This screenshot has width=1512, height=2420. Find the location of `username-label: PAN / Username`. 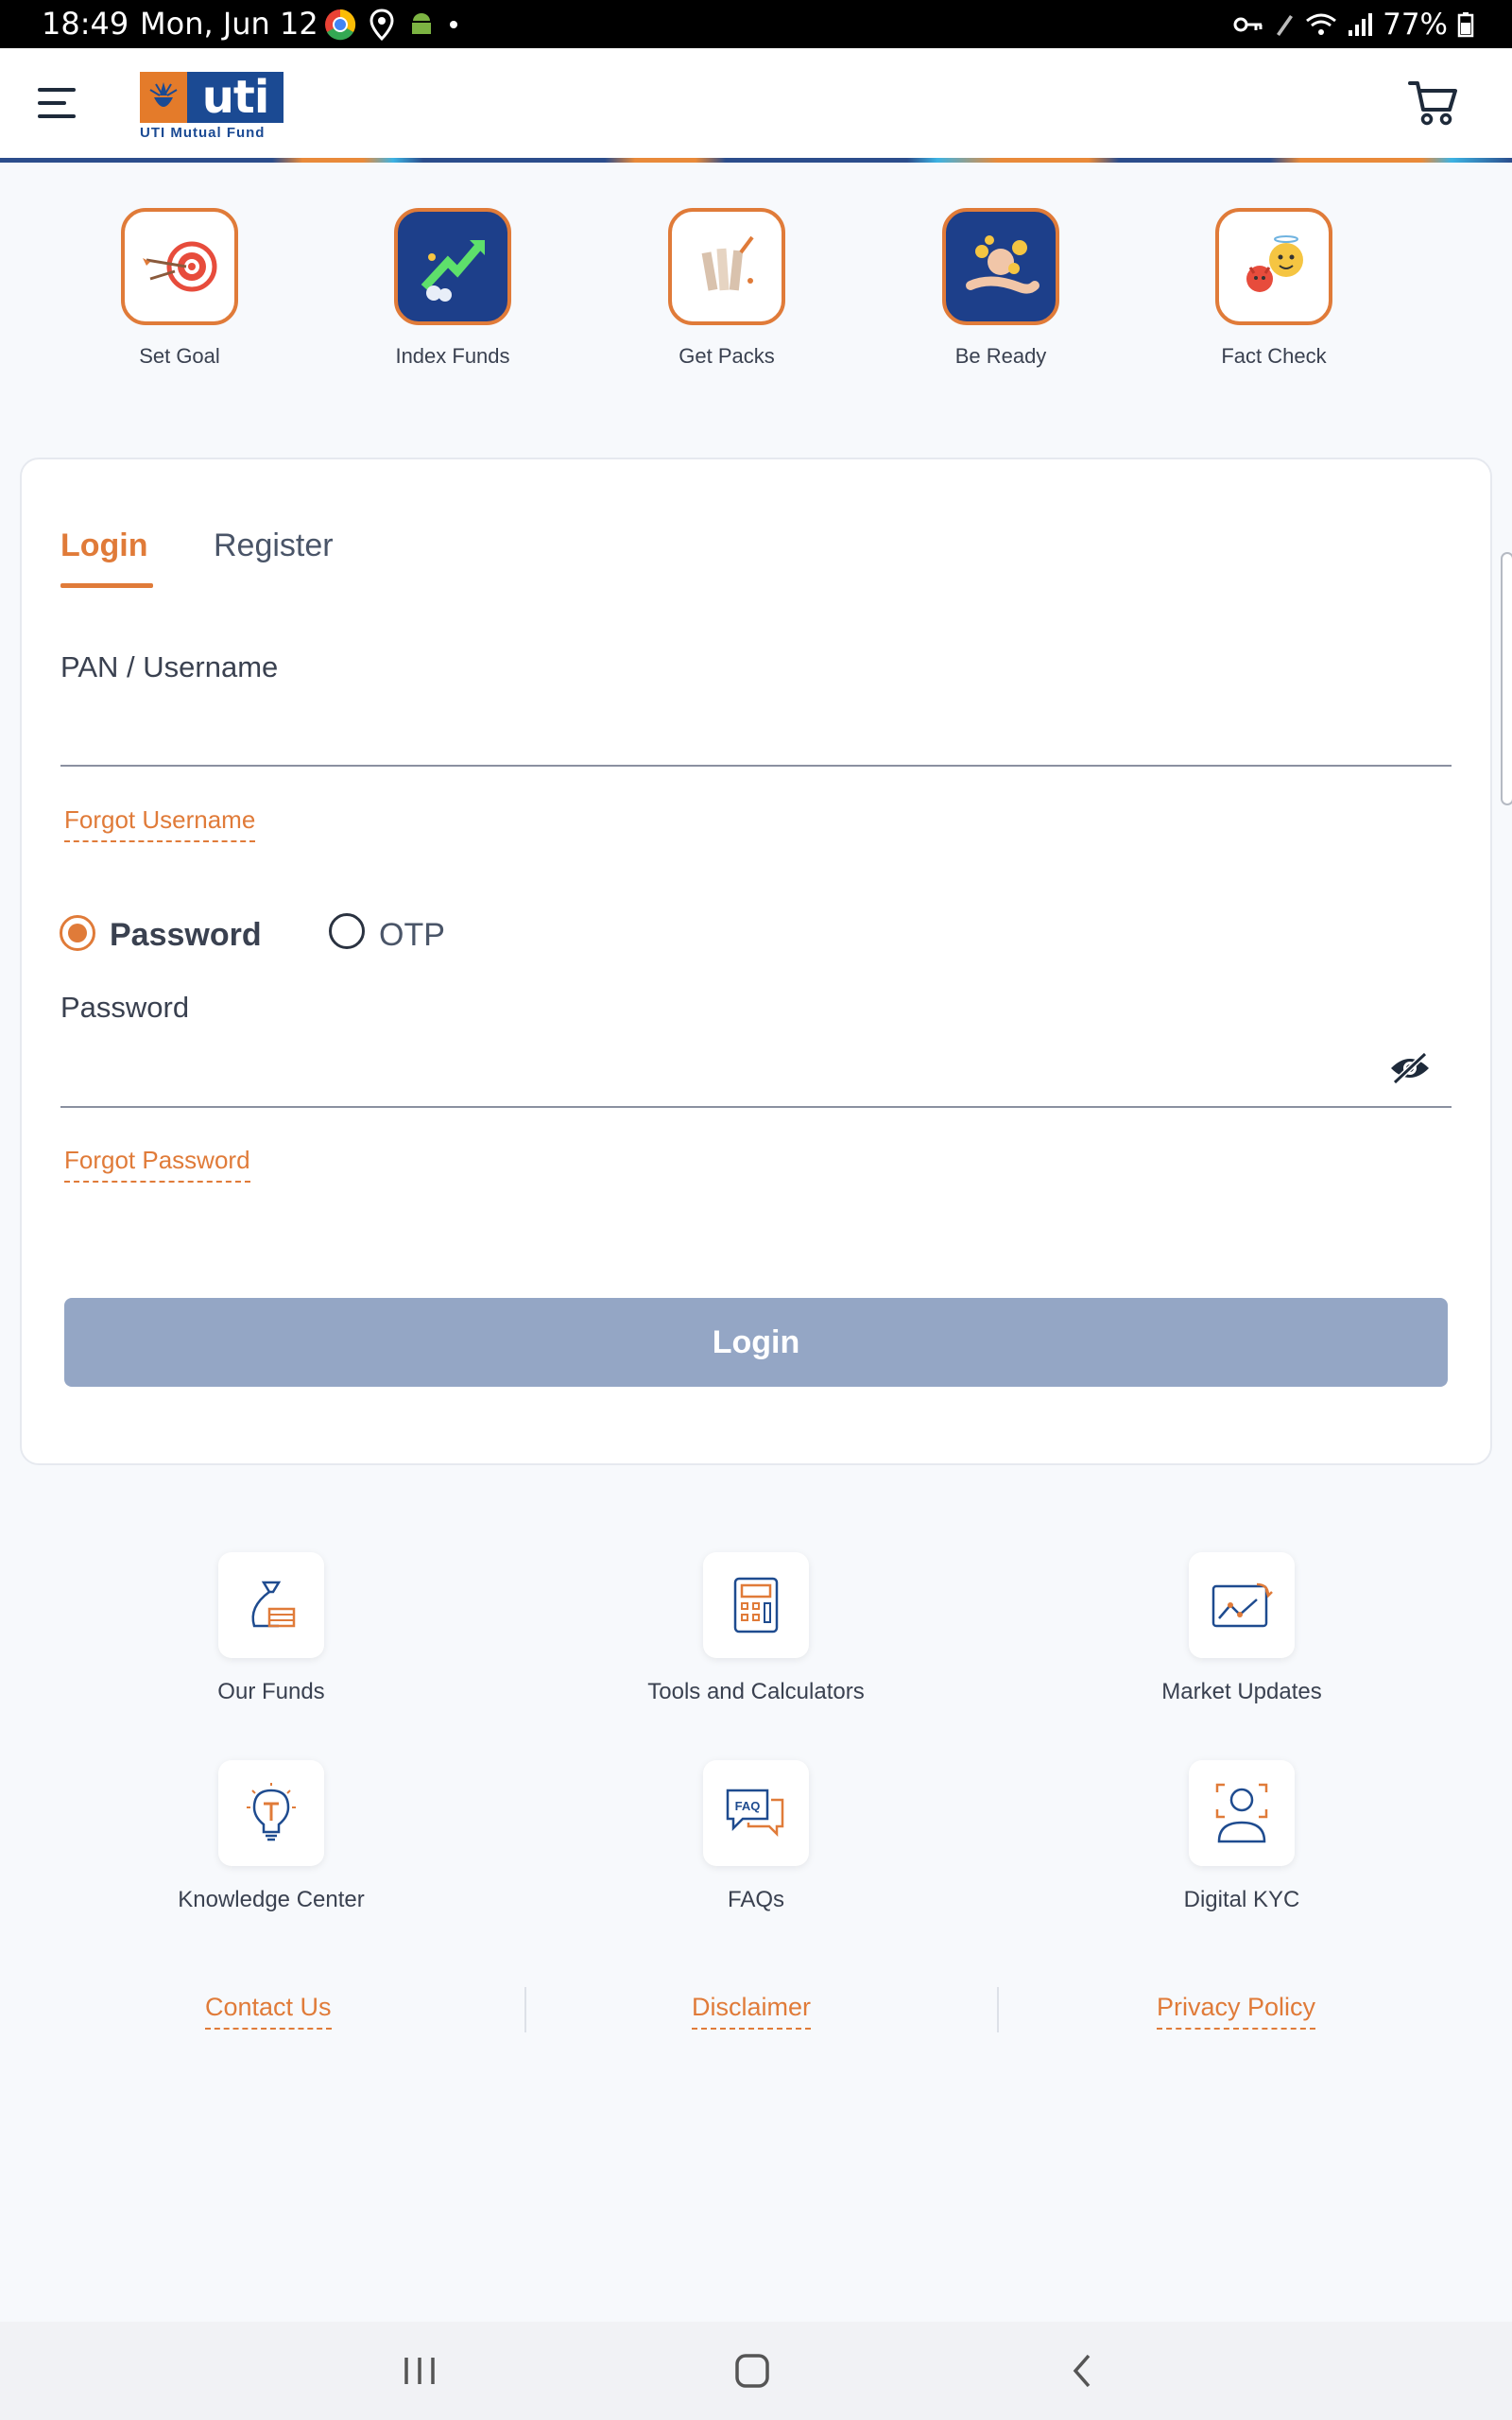

username-label: PAN / Username is located at coordinates (169, 666).